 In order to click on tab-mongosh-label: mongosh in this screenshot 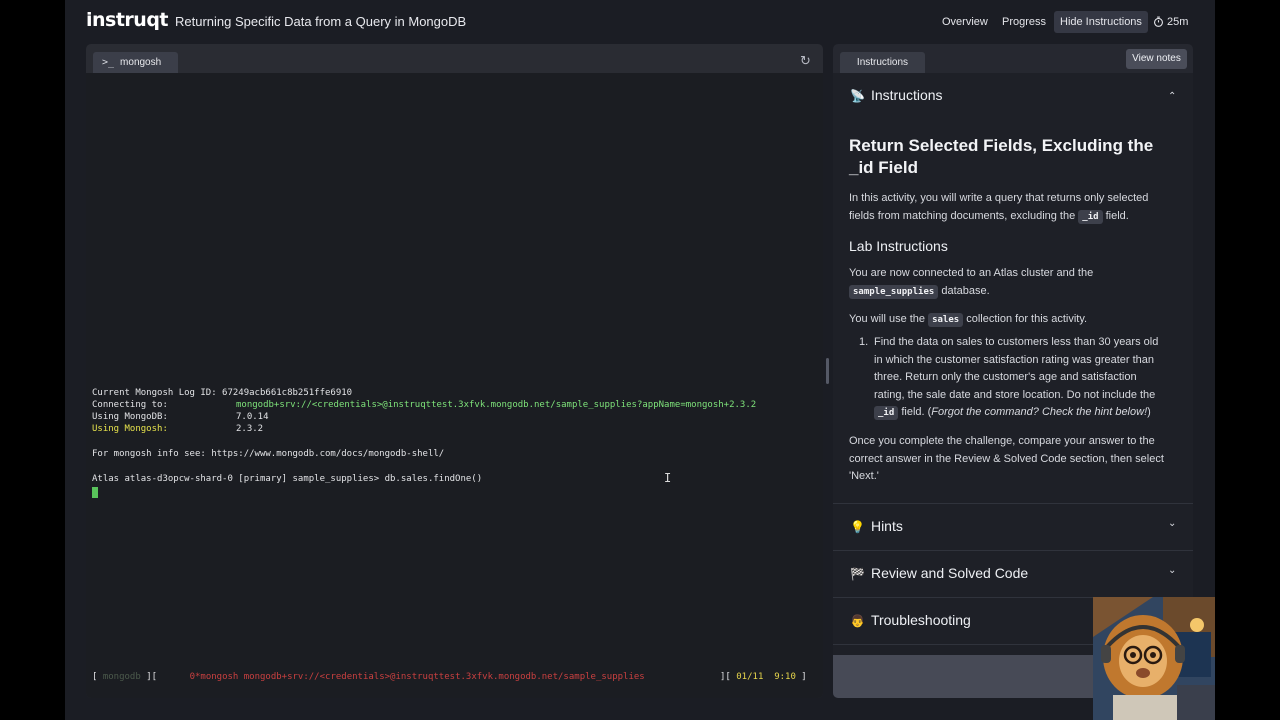, I will do `click(141, 62)`.